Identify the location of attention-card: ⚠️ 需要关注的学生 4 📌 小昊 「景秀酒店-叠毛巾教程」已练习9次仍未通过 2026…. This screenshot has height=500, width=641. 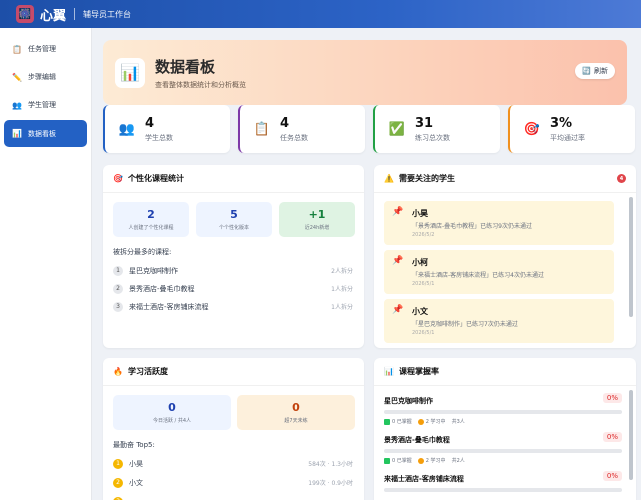
(505, 256).